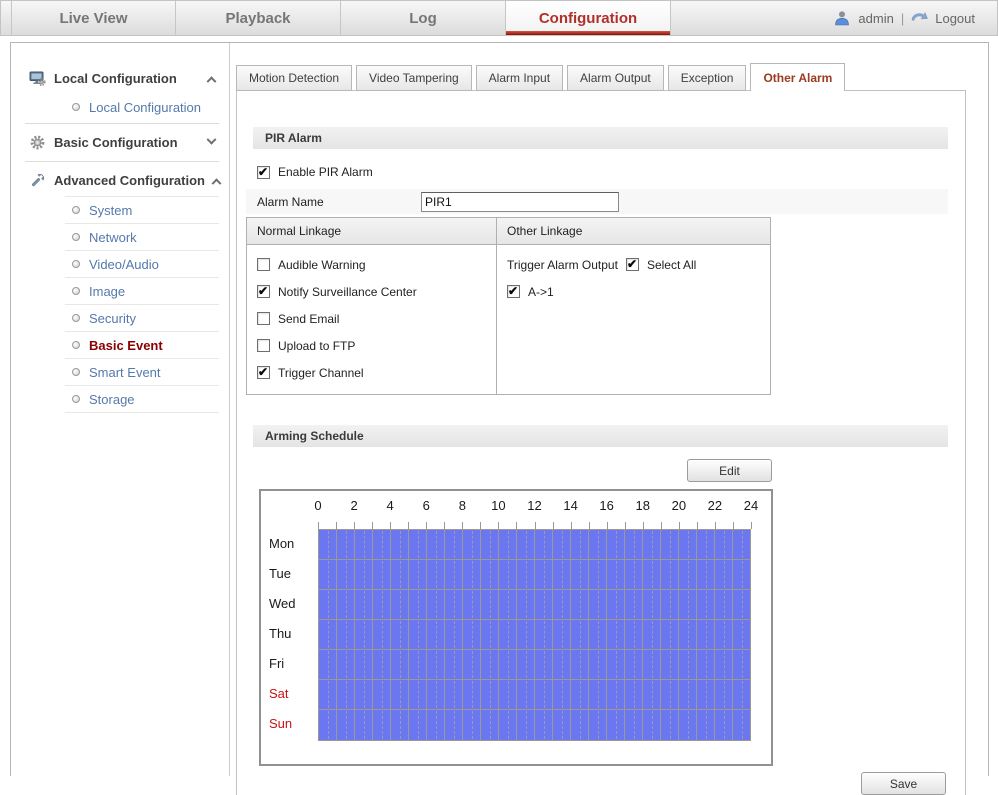 This screenshot has height=795, width=998. I want to click on notify-surveillance-center-checkbox, so click(263, 291).